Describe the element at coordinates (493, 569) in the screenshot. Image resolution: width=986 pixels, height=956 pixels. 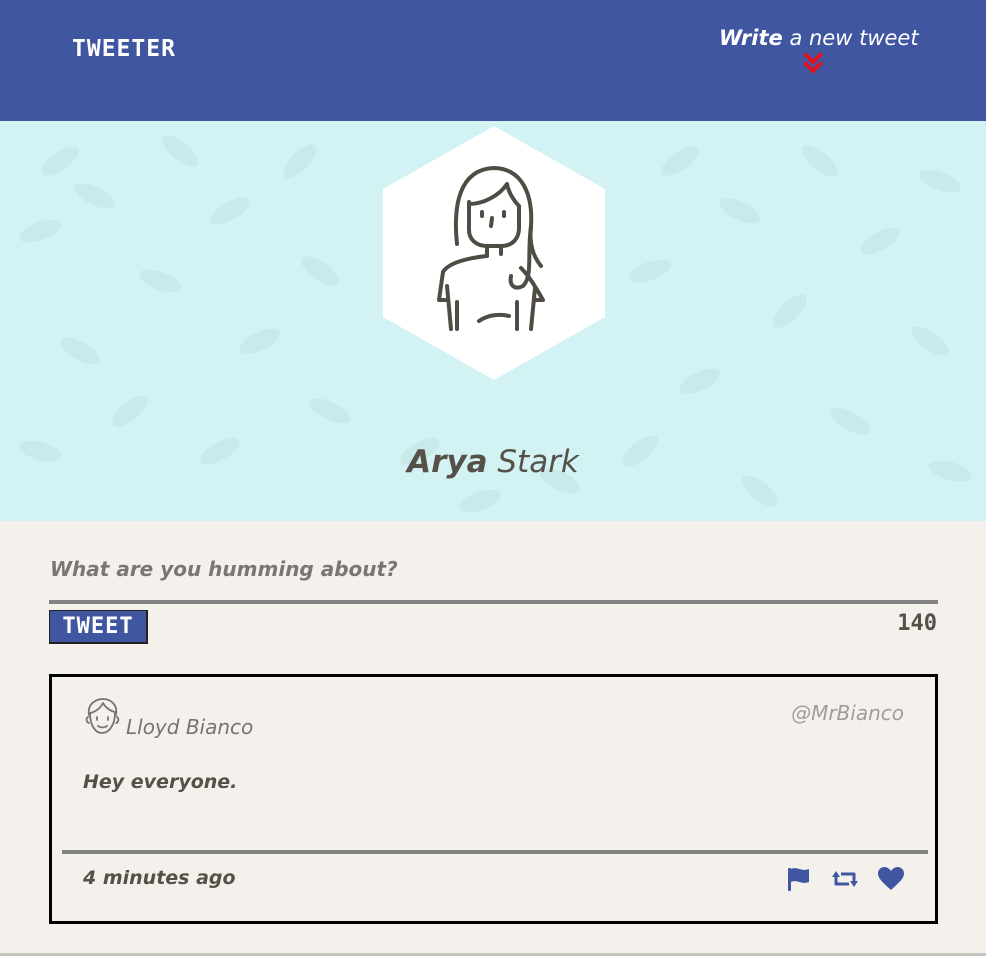
I see `new-tweet-input` at that location.